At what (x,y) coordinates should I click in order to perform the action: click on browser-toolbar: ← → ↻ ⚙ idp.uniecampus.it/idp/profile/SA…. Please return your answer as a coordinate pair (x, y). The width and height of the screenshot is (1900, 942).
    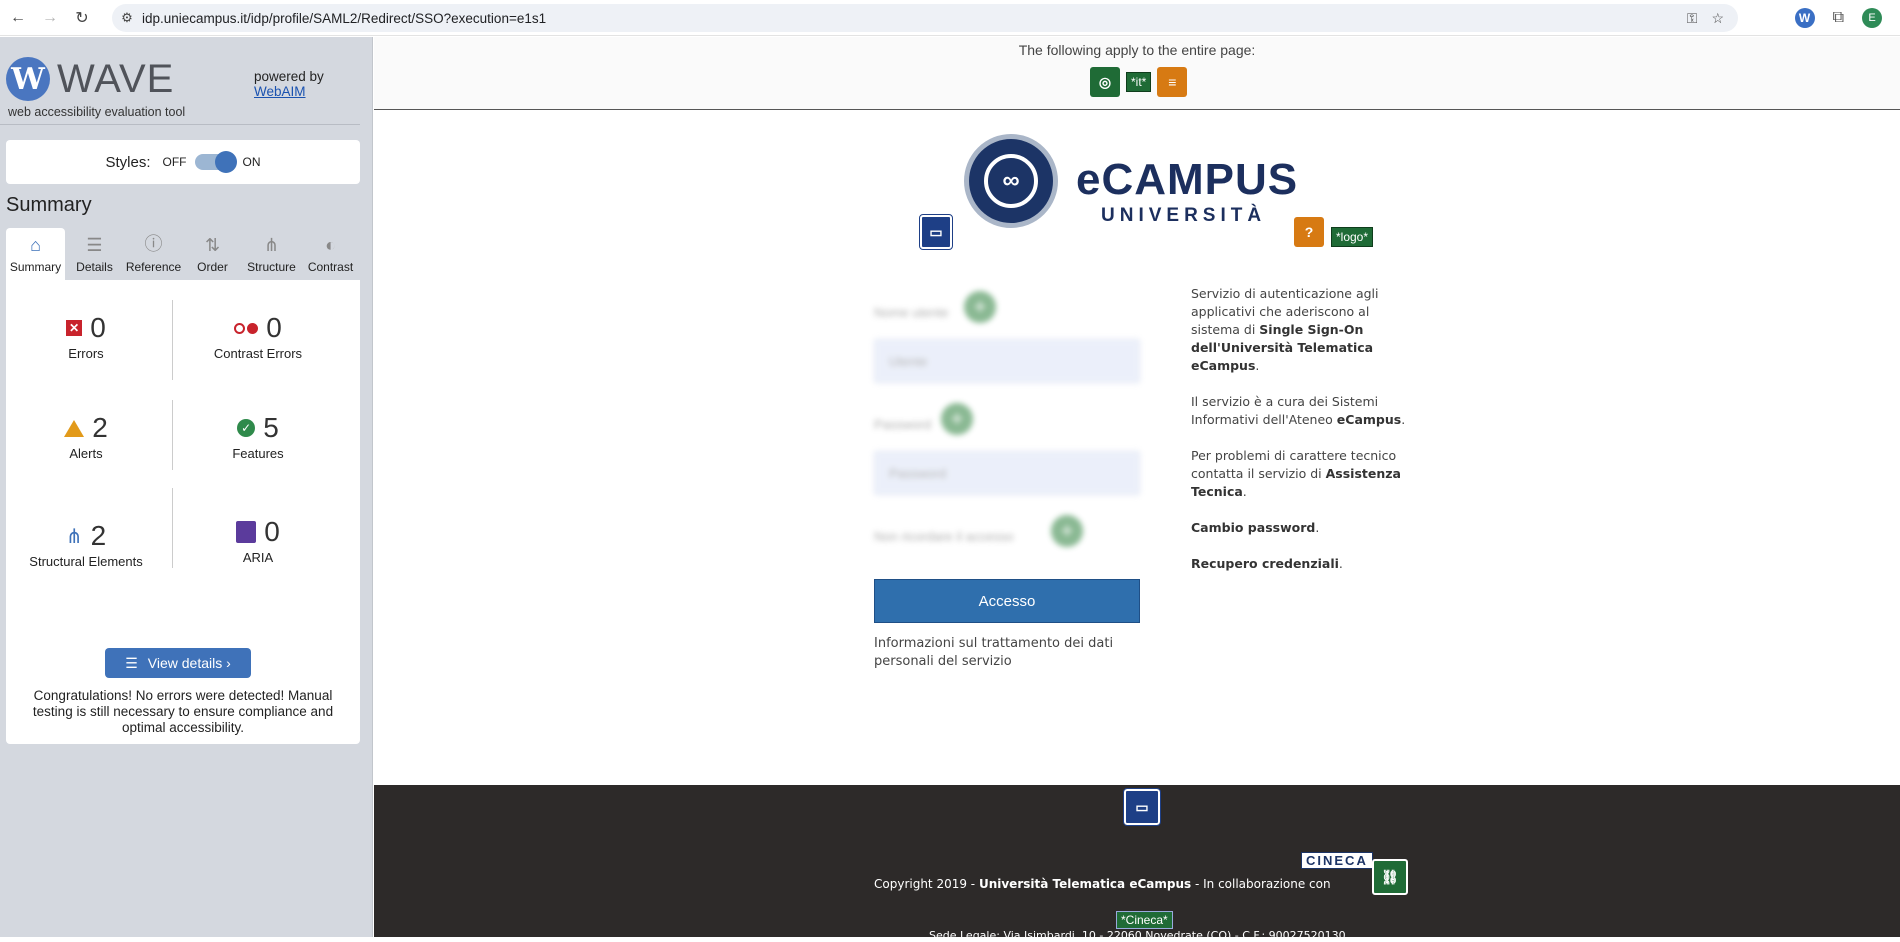
    Looking at the image, I should click on (950, 18).